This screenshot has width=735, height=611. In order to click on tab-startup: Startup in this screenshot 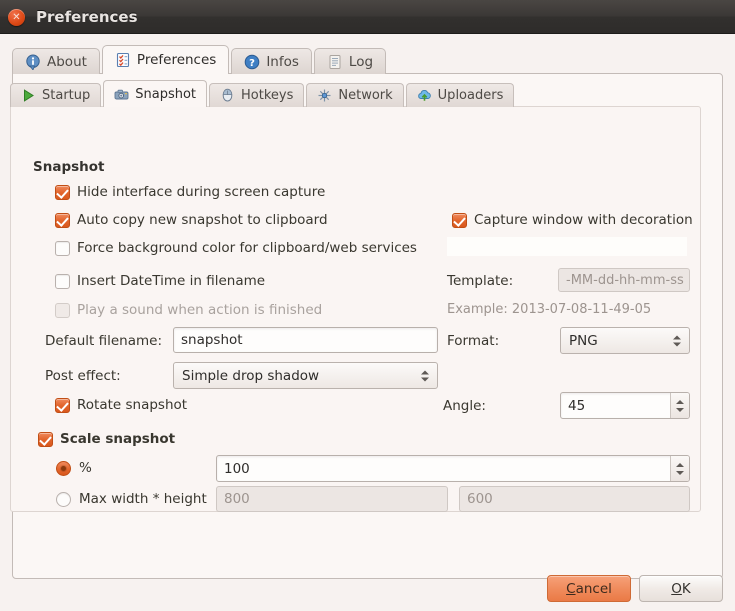, I will do `click(56, 95)`.